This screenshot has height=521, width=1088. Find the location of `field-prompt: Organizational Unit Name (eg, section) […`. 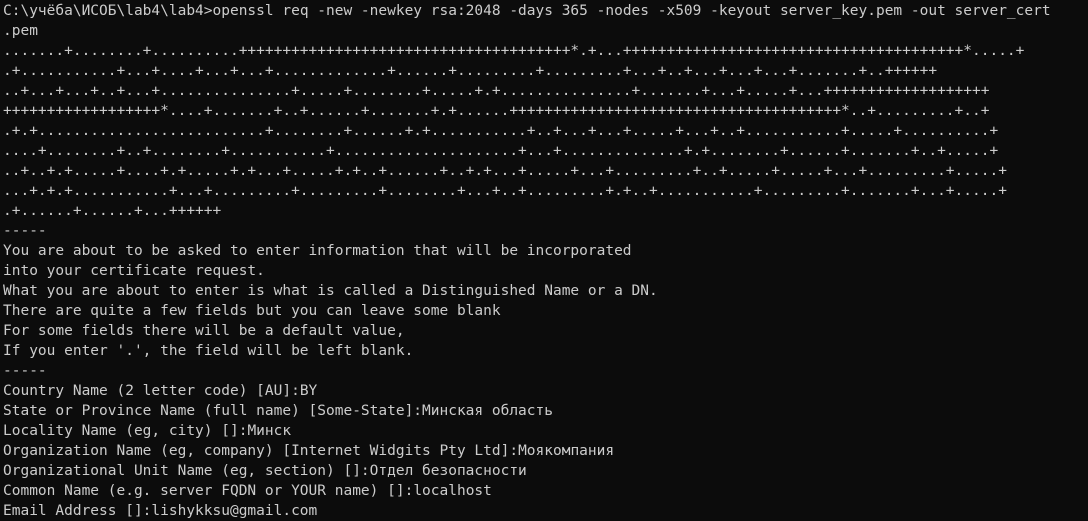

field-prompt: Organizational Unit Name (eg, section) [… is located at coordinates (186, 471).